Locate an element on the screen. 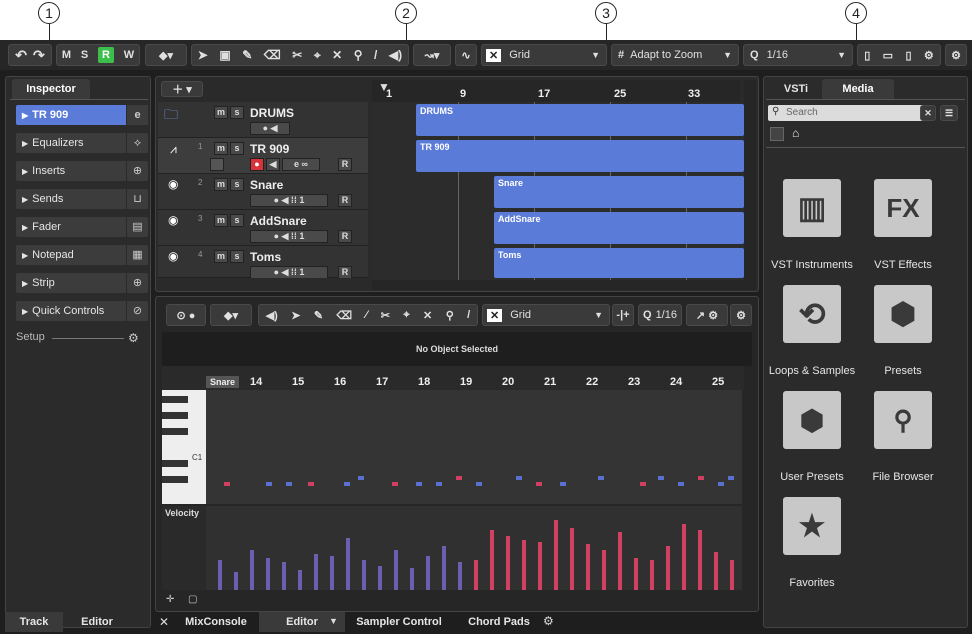 Image resolution: width=972 pixels, height=634 pixels. vst-effects-tile: FX is located at coordinates (903, 208).